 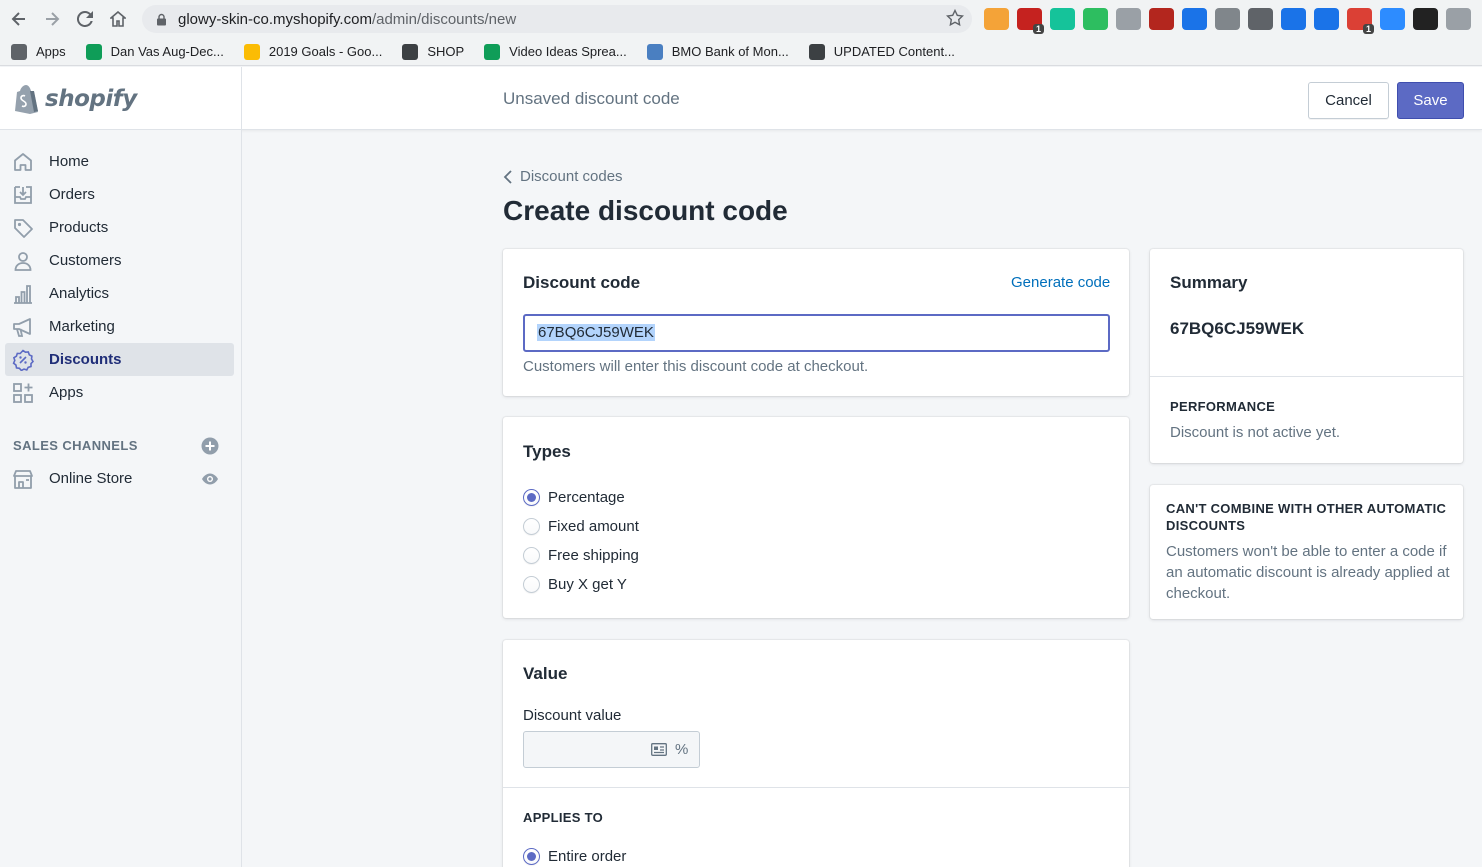 What do you see at coordinates (210, 479) in the screenshot?
I see `eye-icon` at bounding box center [210, 479].